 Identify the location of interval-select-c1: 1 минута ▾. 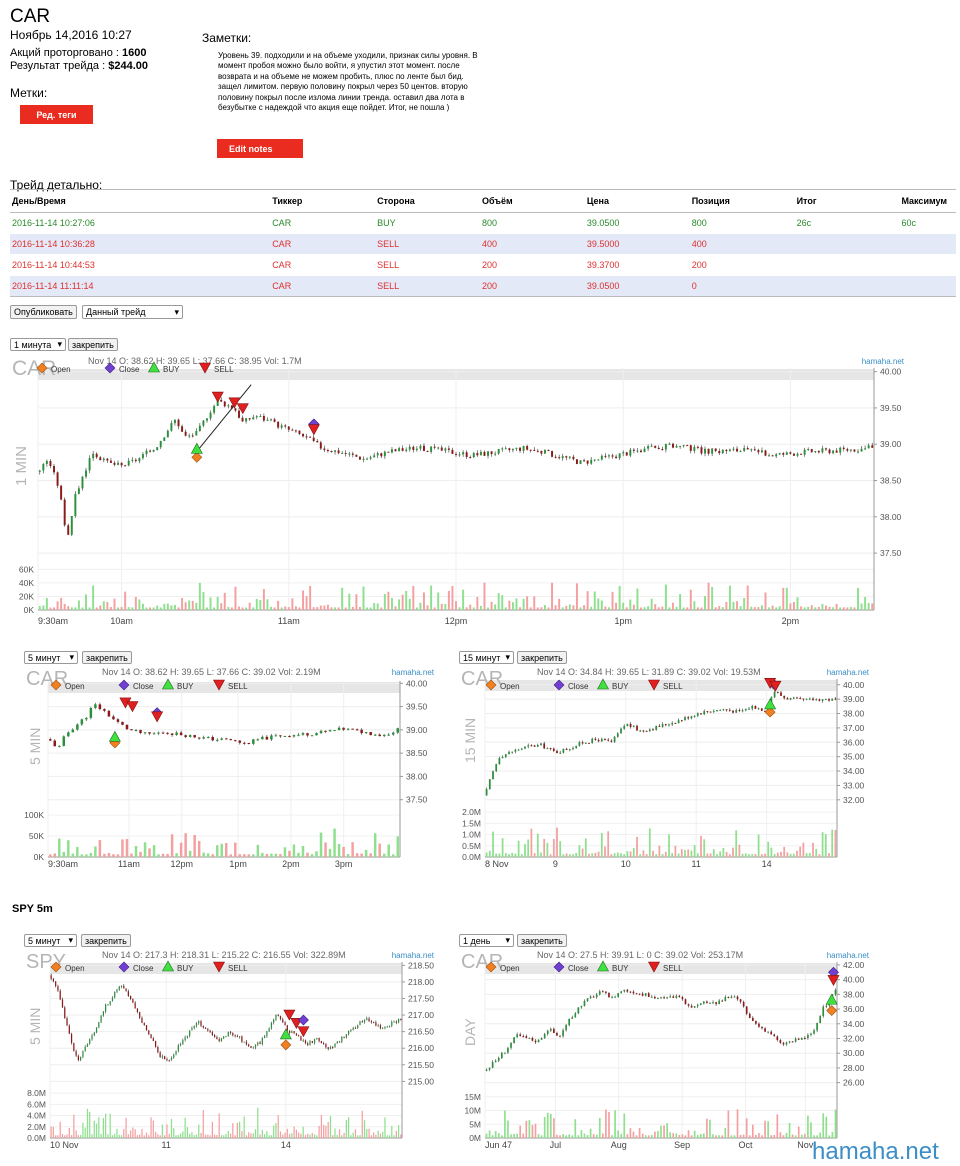
(38, 344).